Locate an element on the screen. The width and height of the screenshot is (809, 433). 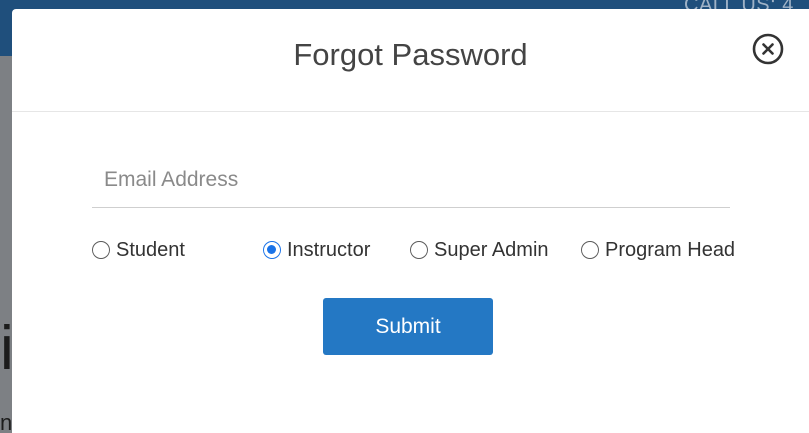
role-label-program-head: Program Head is located at coordinates (670, 249).